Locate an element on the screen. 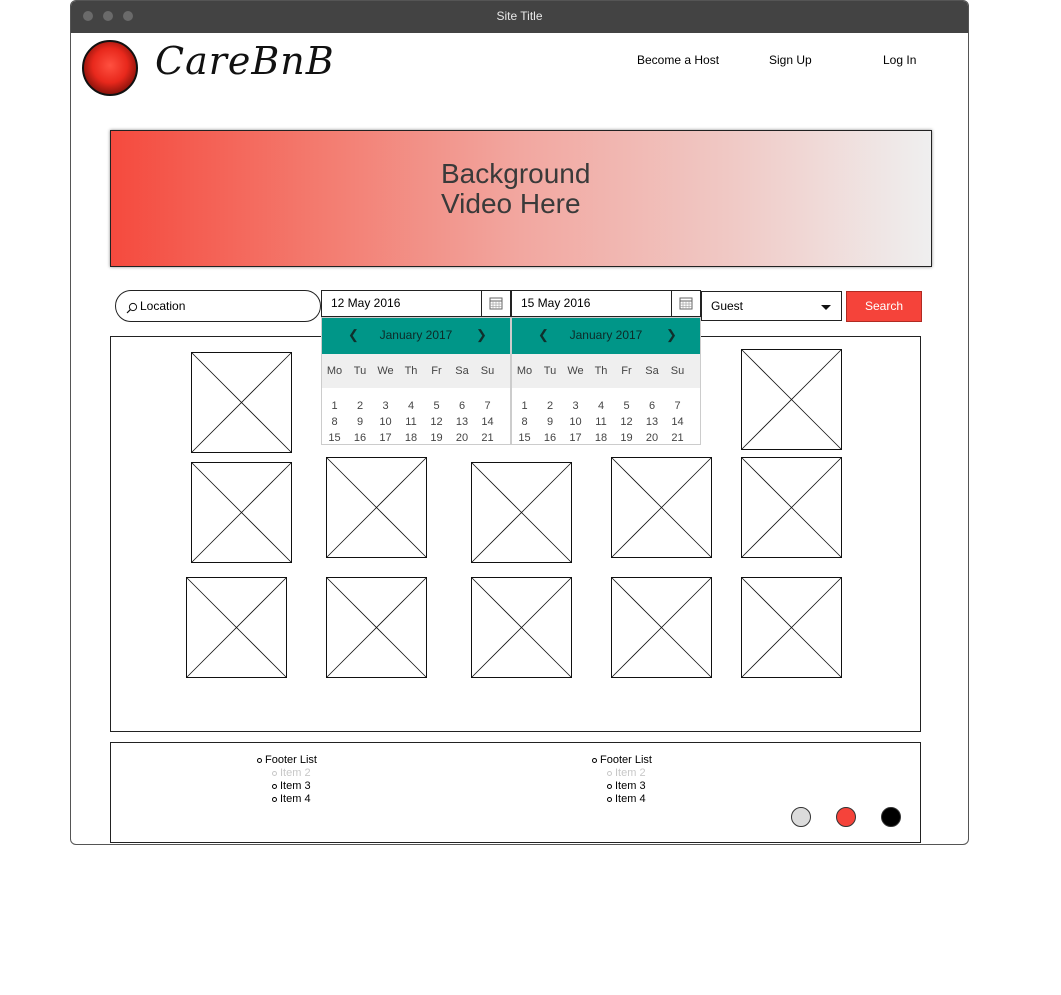 The width and height of the screenshot is (1061, 995). social-icon-red is located at coordinates (846, 817).